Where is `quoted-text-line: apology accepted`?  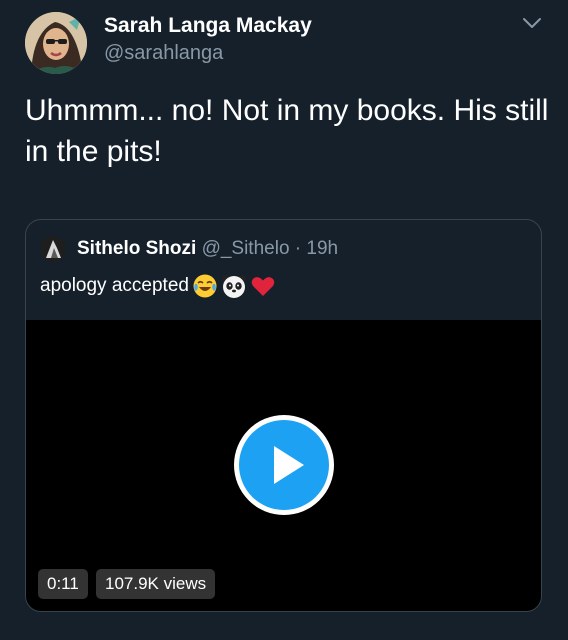 quoted-text-line: apology accepted is located at coordinates (158, 286).